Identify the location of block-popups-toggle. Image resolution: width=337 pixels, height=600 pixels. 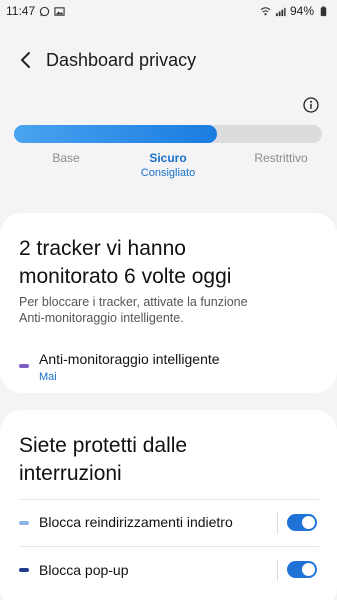
(302, 569).